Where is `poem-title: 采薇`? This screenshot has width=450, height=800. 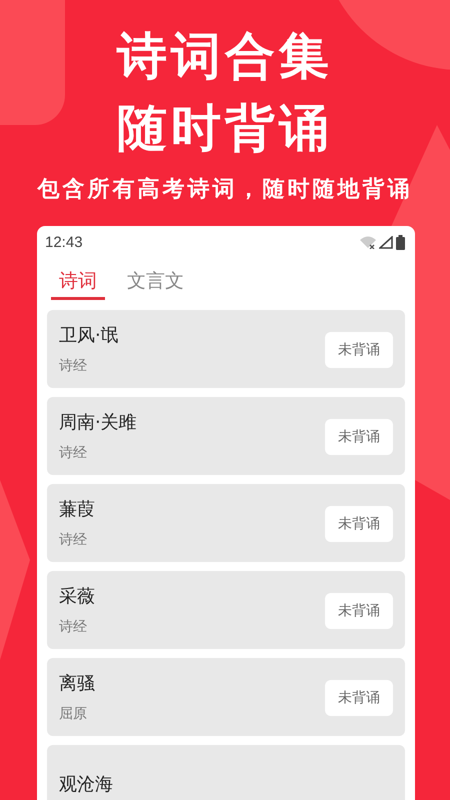 poem-title: 采薇 is located at coordinates (77, 596).